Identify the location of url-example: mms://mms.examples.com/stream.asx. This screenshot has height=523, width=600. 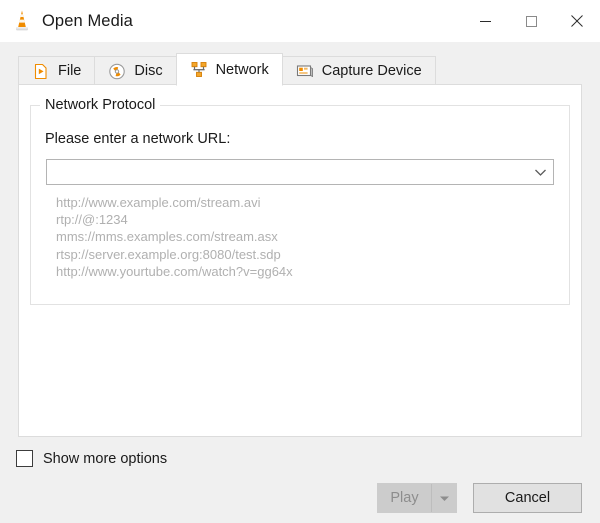
(167, 237).